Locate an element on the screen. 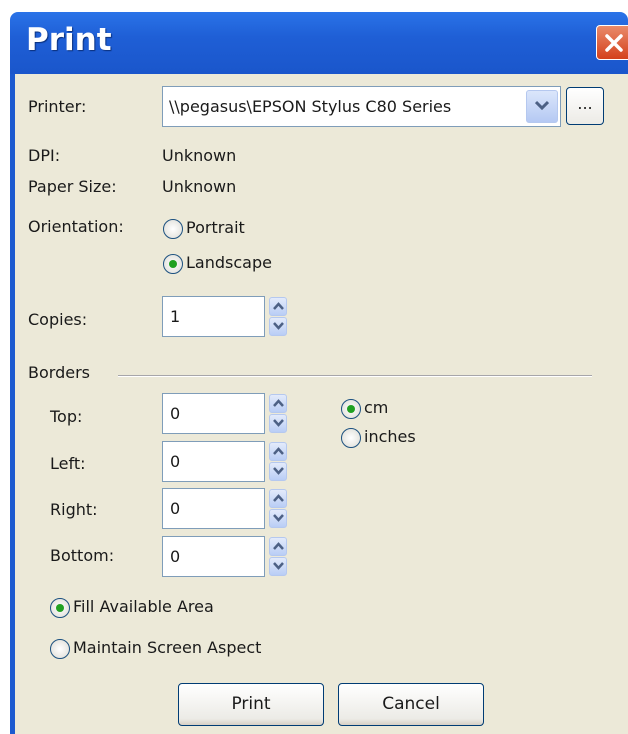 This screenshot has height=734, width=628. copies-stepper is located at coordinates (279, 316).